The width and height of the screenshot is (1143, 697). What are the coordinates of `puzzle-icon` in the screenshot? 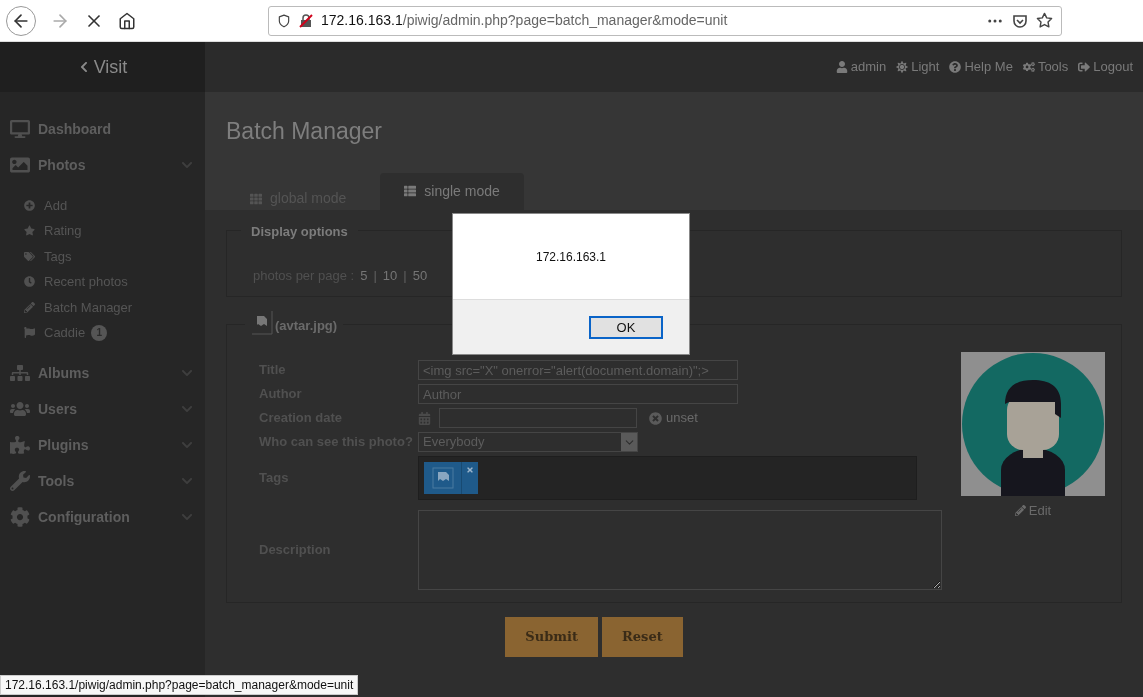 It's located at (20, 445).